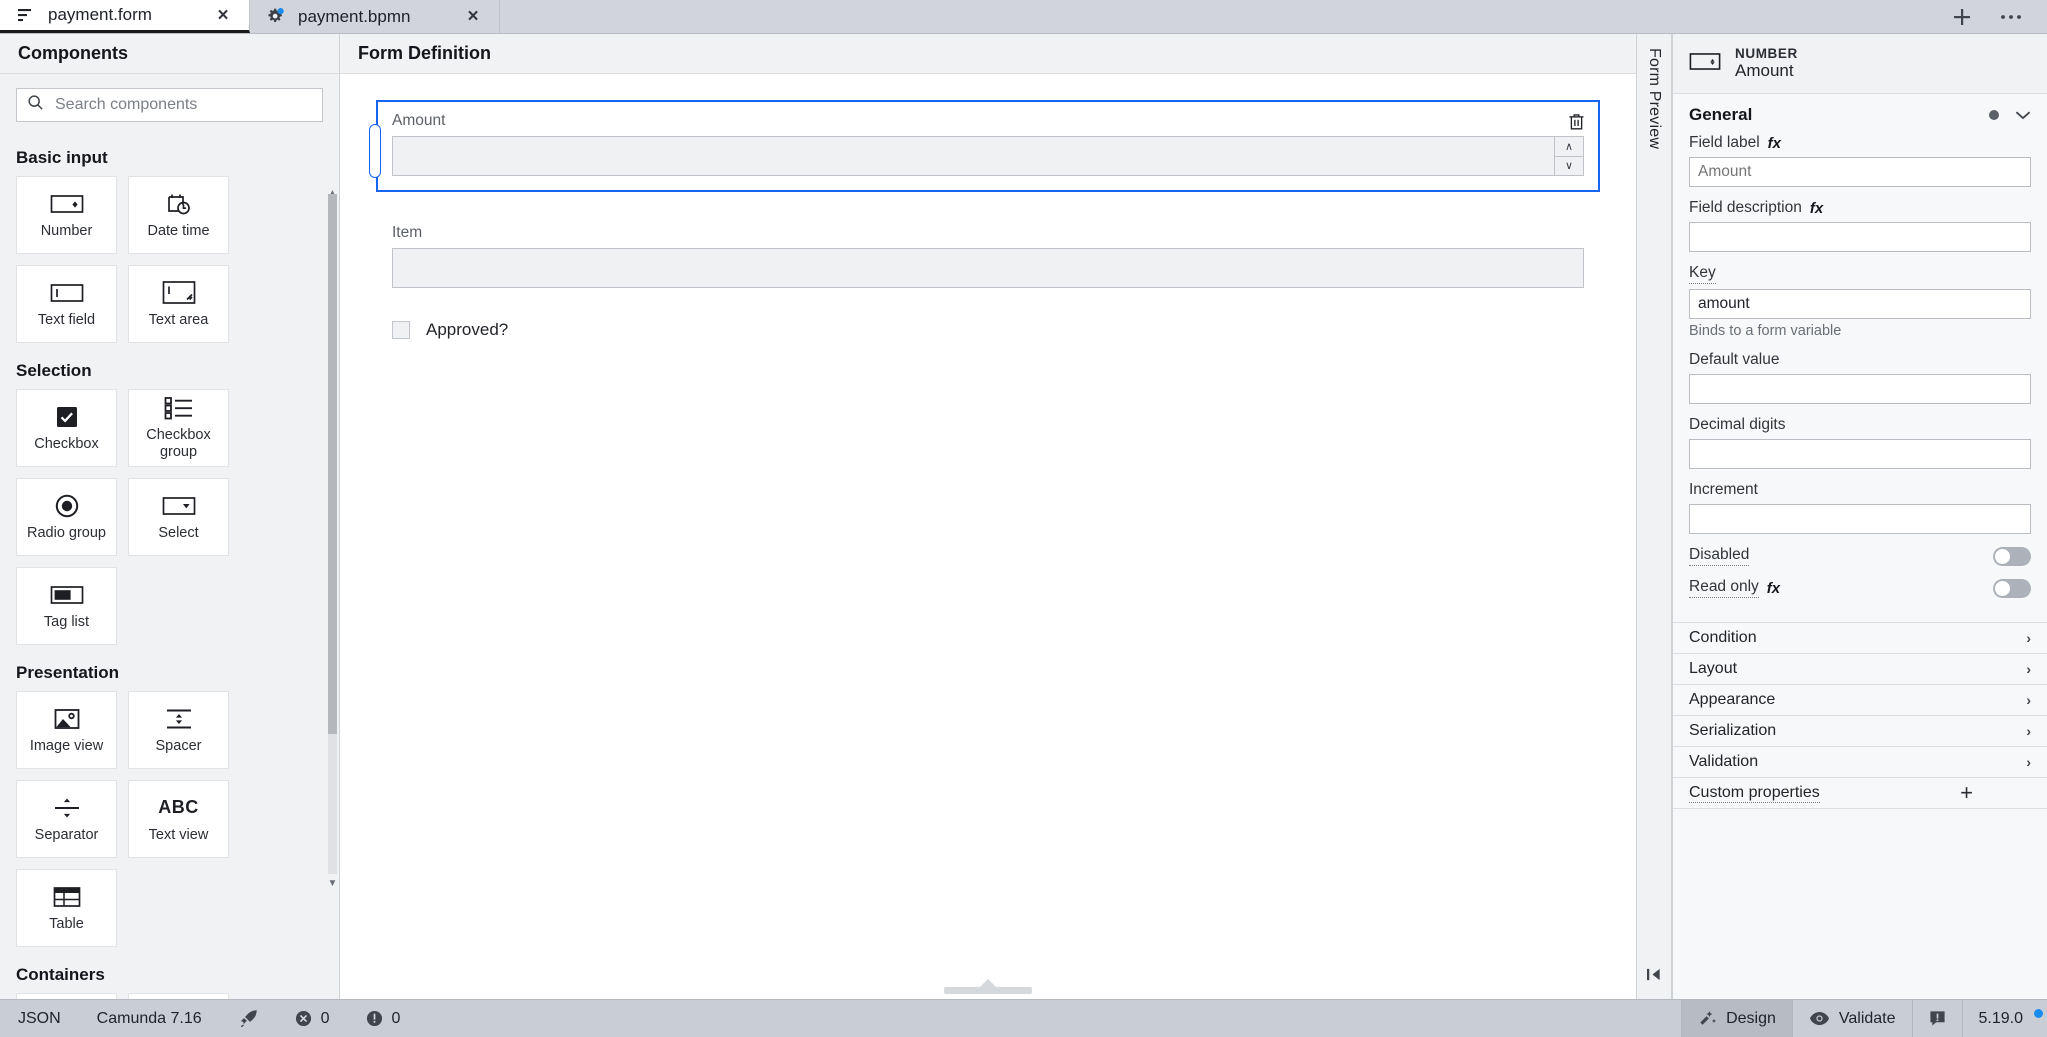 The height and width of the screenshot is (1037, 2047). What do you see at coordinates (2023, 115) in the screenshot?
I see `chevron-down-icon` at bounding box center [2023, 115].